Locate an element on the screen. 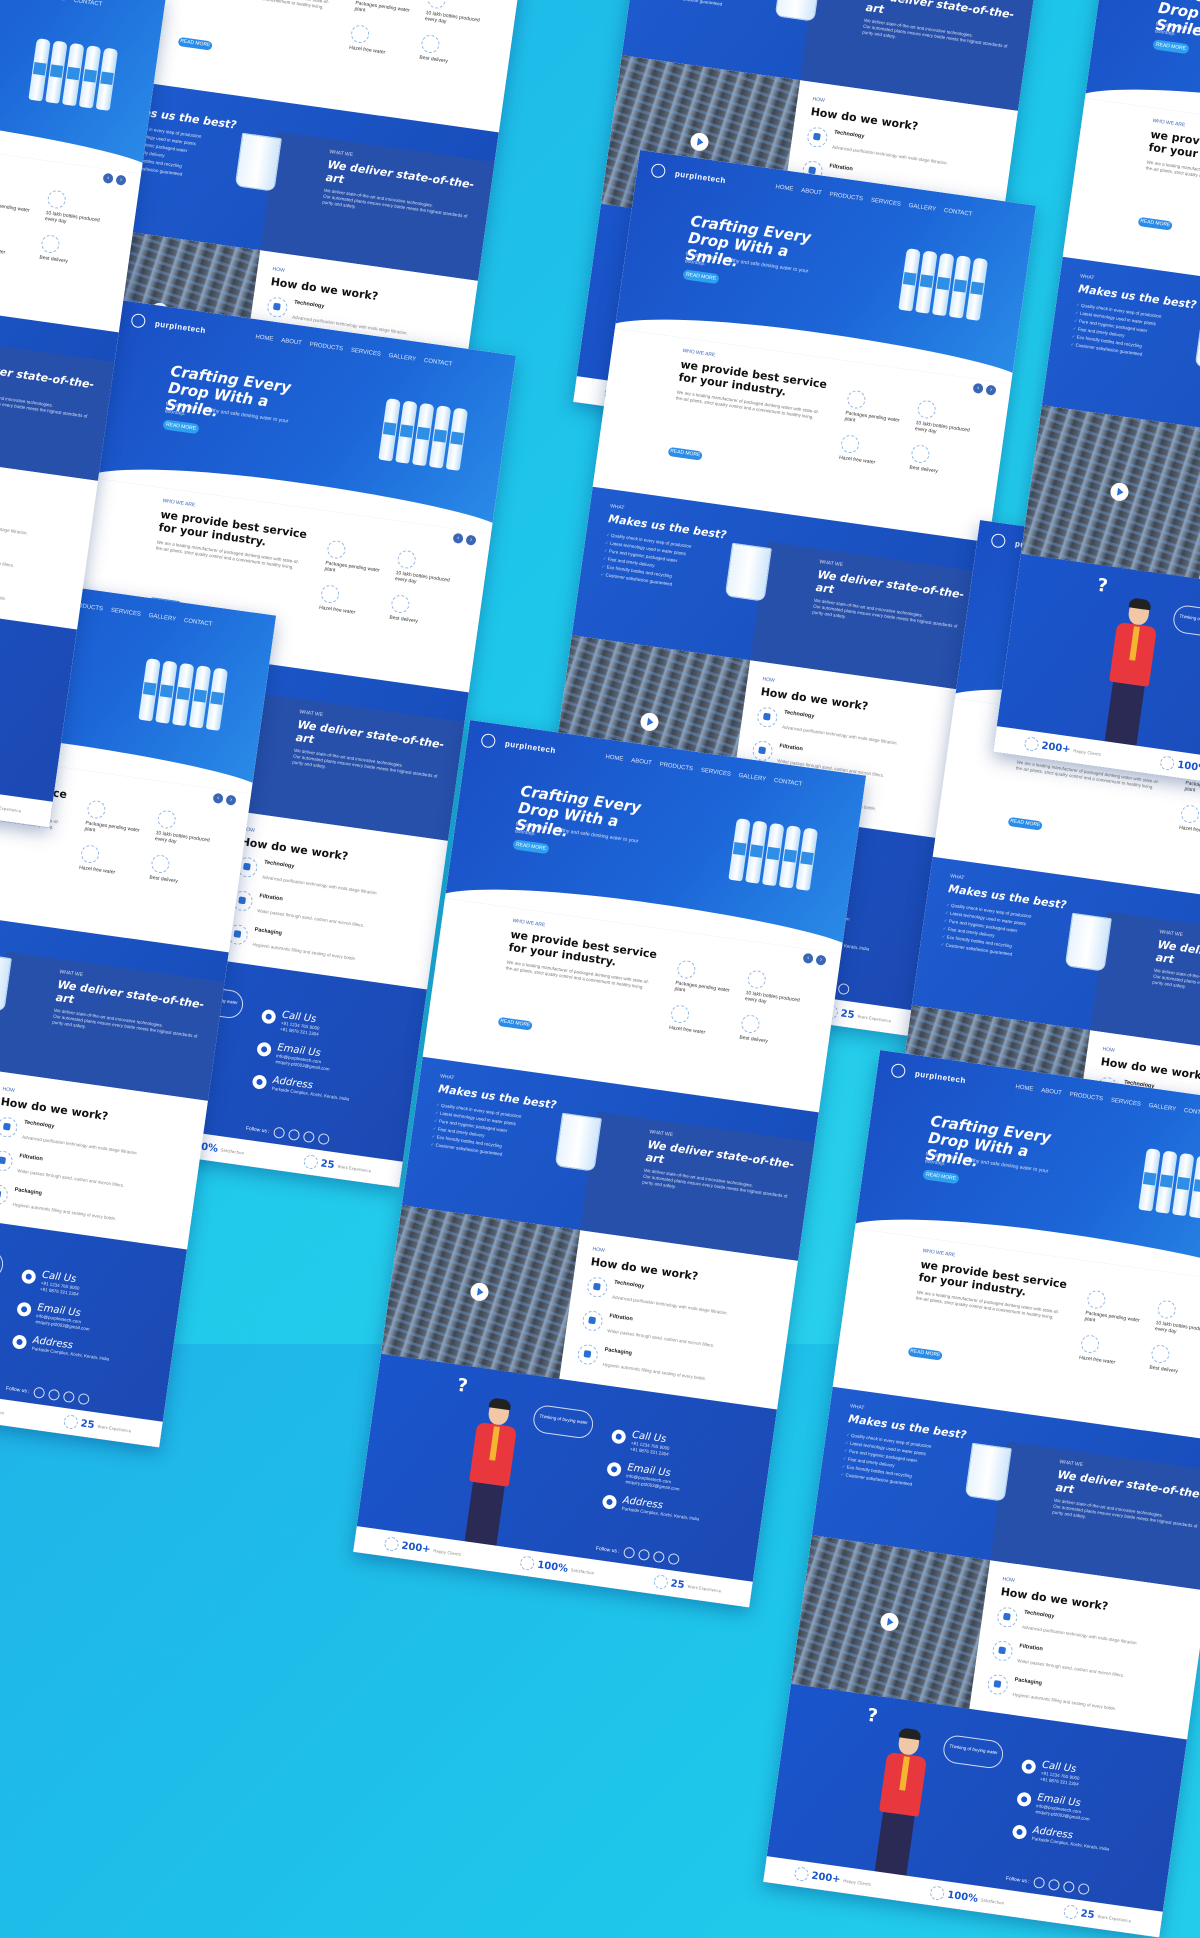 The width and height of the screenshot is (1200, 1938). stat-item: Packages pending water plant is located at coordinates (705, 979).